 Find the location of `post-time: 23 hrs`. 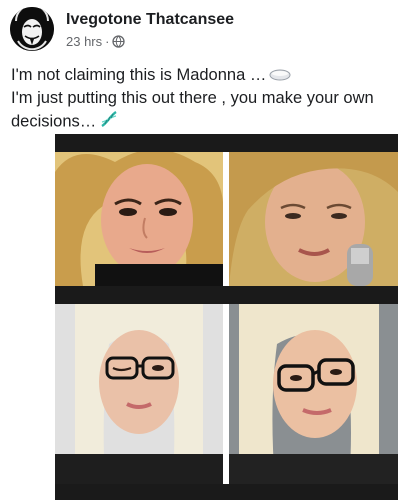

post-time: 23 hrs is located at coordinates (84, 41).